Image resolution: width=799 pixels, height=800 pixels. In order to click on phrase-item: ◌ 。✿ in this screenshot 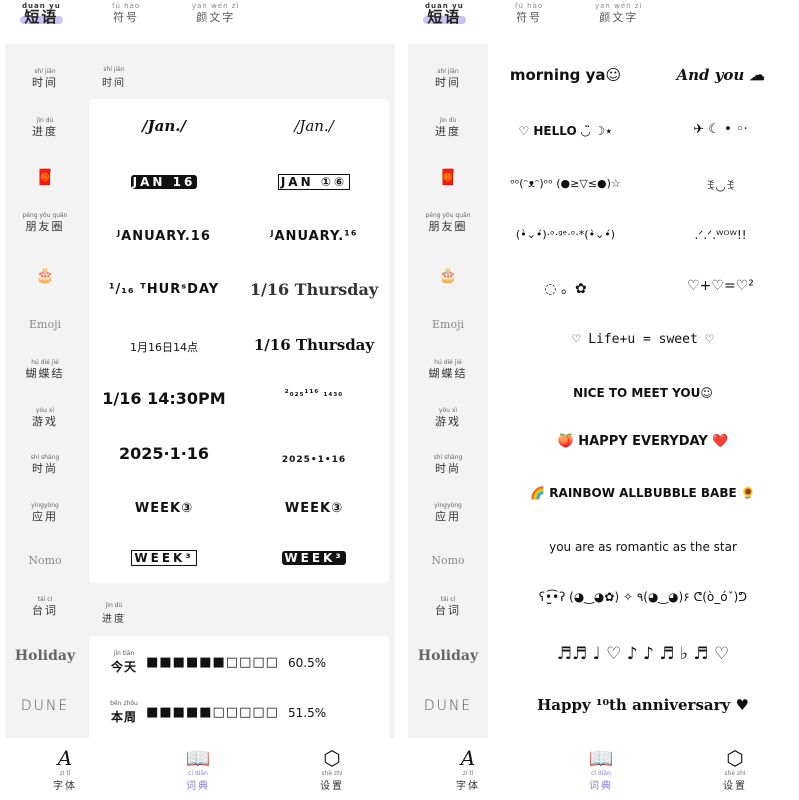, I will do `click(565, 288)`.